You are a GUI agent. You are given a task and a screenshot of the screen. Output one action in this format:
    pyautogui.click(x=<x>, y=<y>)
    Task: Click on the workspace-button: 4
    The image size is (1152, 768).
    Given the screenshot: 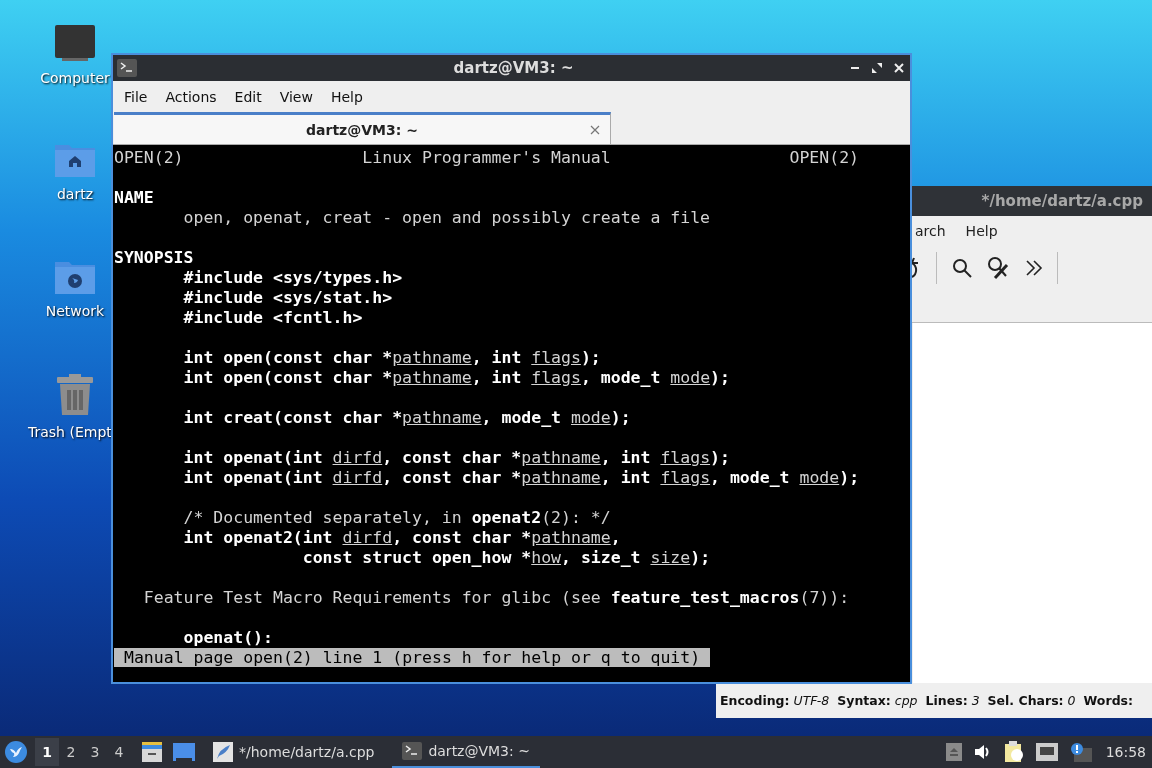 What is the action you would take?
    pyautogui.click(x=119, y=752)
    